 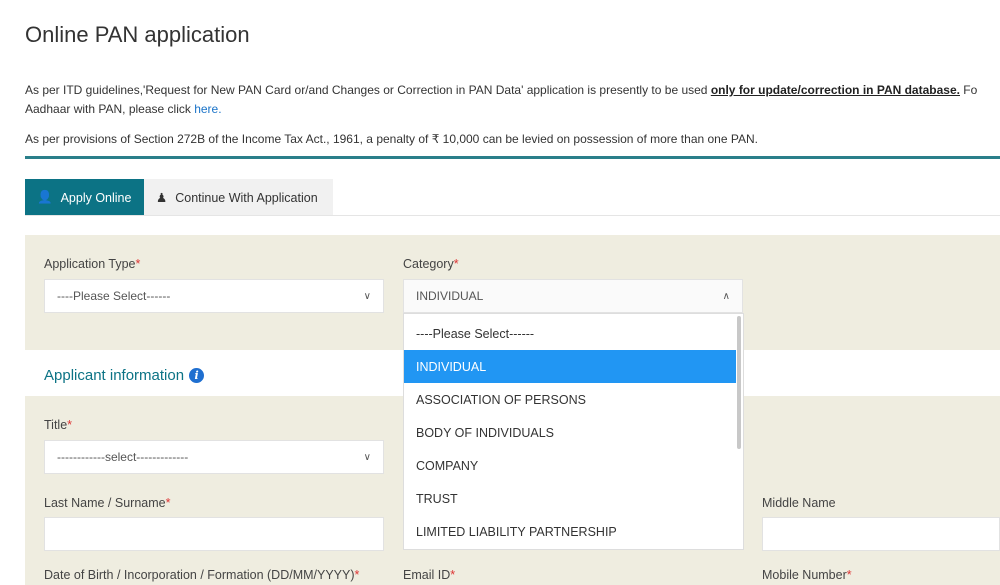 What do you see at coordinates (807, 575) in the screenshot?
I see `mobile-label: Mobile Number*` at bounding box center [807, 575].